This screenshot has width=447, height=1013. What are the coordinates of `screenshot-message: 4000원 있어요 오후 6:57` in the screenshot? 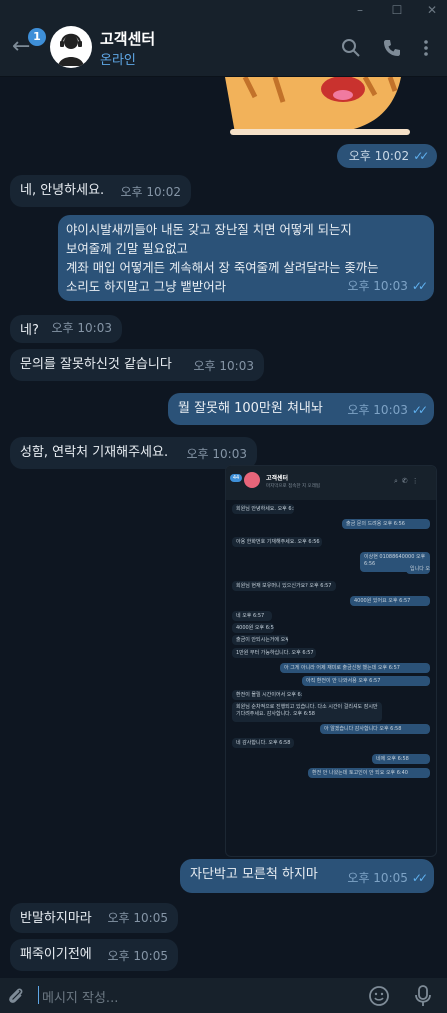 It's located at (390, 601).